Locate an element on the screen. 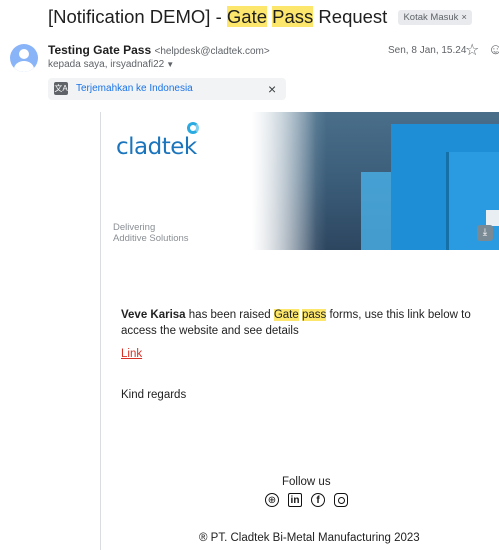  translate-bar: 文A Terjemahkan ke Indonesia × is located at coordinates (167, 89).